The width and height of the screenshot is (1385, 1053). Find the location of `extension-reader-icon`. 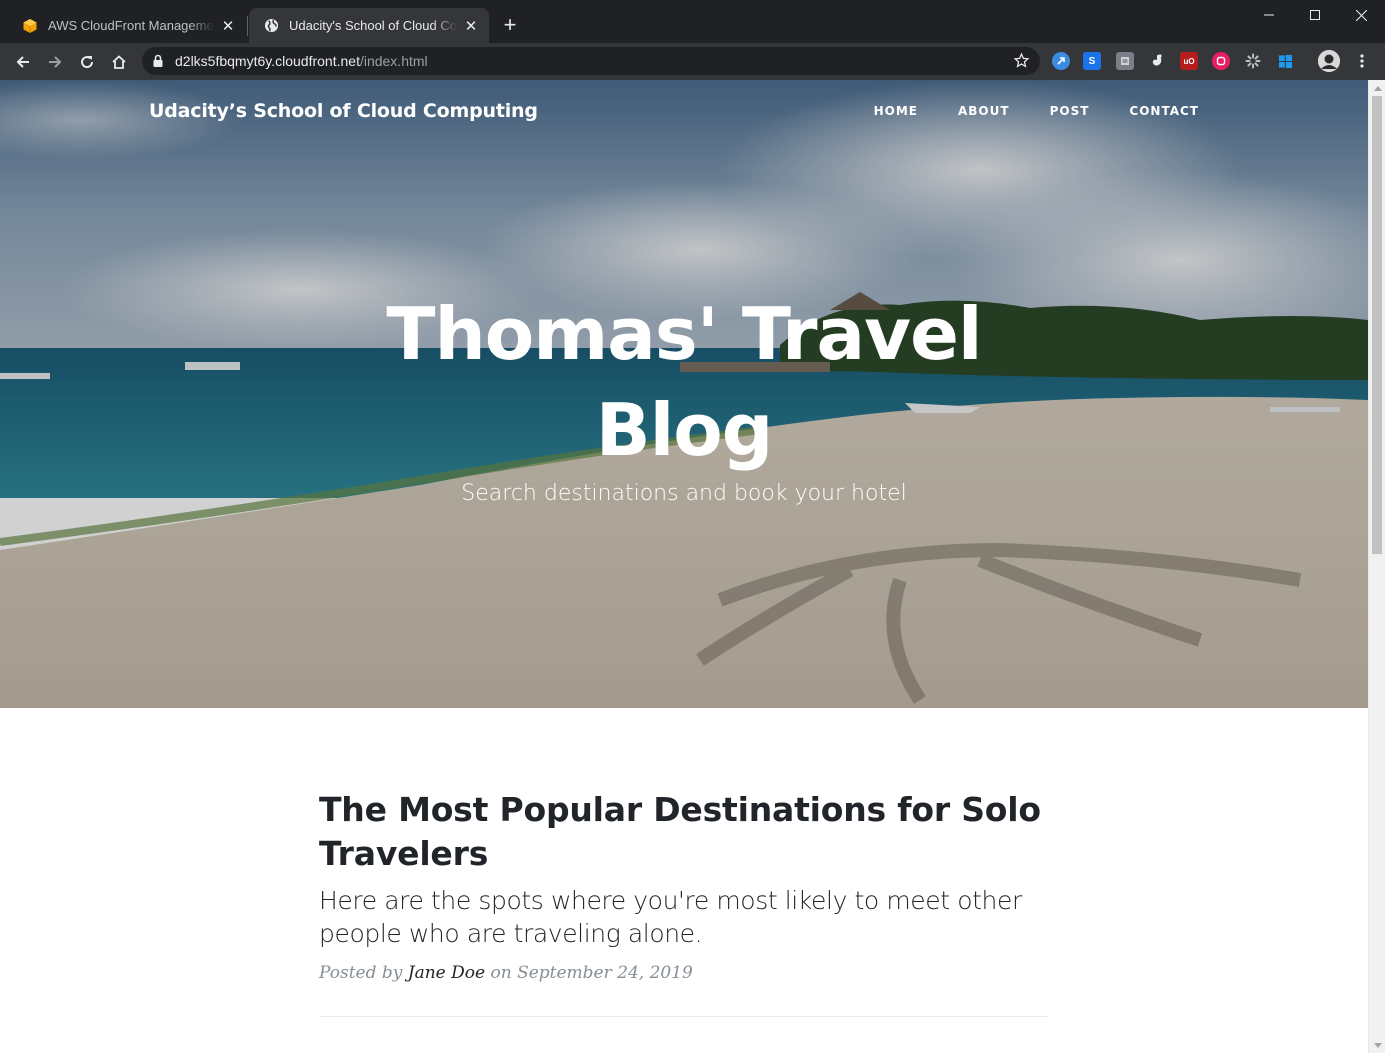

extension-reader-icon is located at coordinates (1125, 61).